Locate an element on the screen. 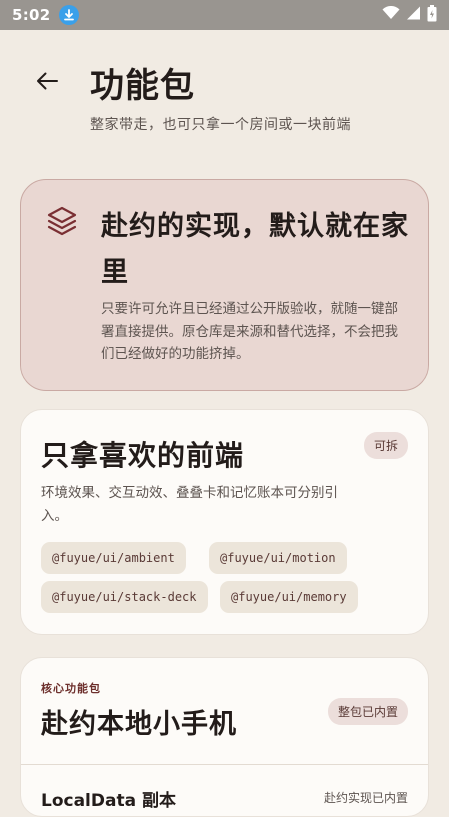 Image resolution: width=449 pixels, height=817 pixels. frontend-card-description: 环境效果、交互动效、叠叠卡和记忆账本可分别引入。 is located at coordinates (189, 504).